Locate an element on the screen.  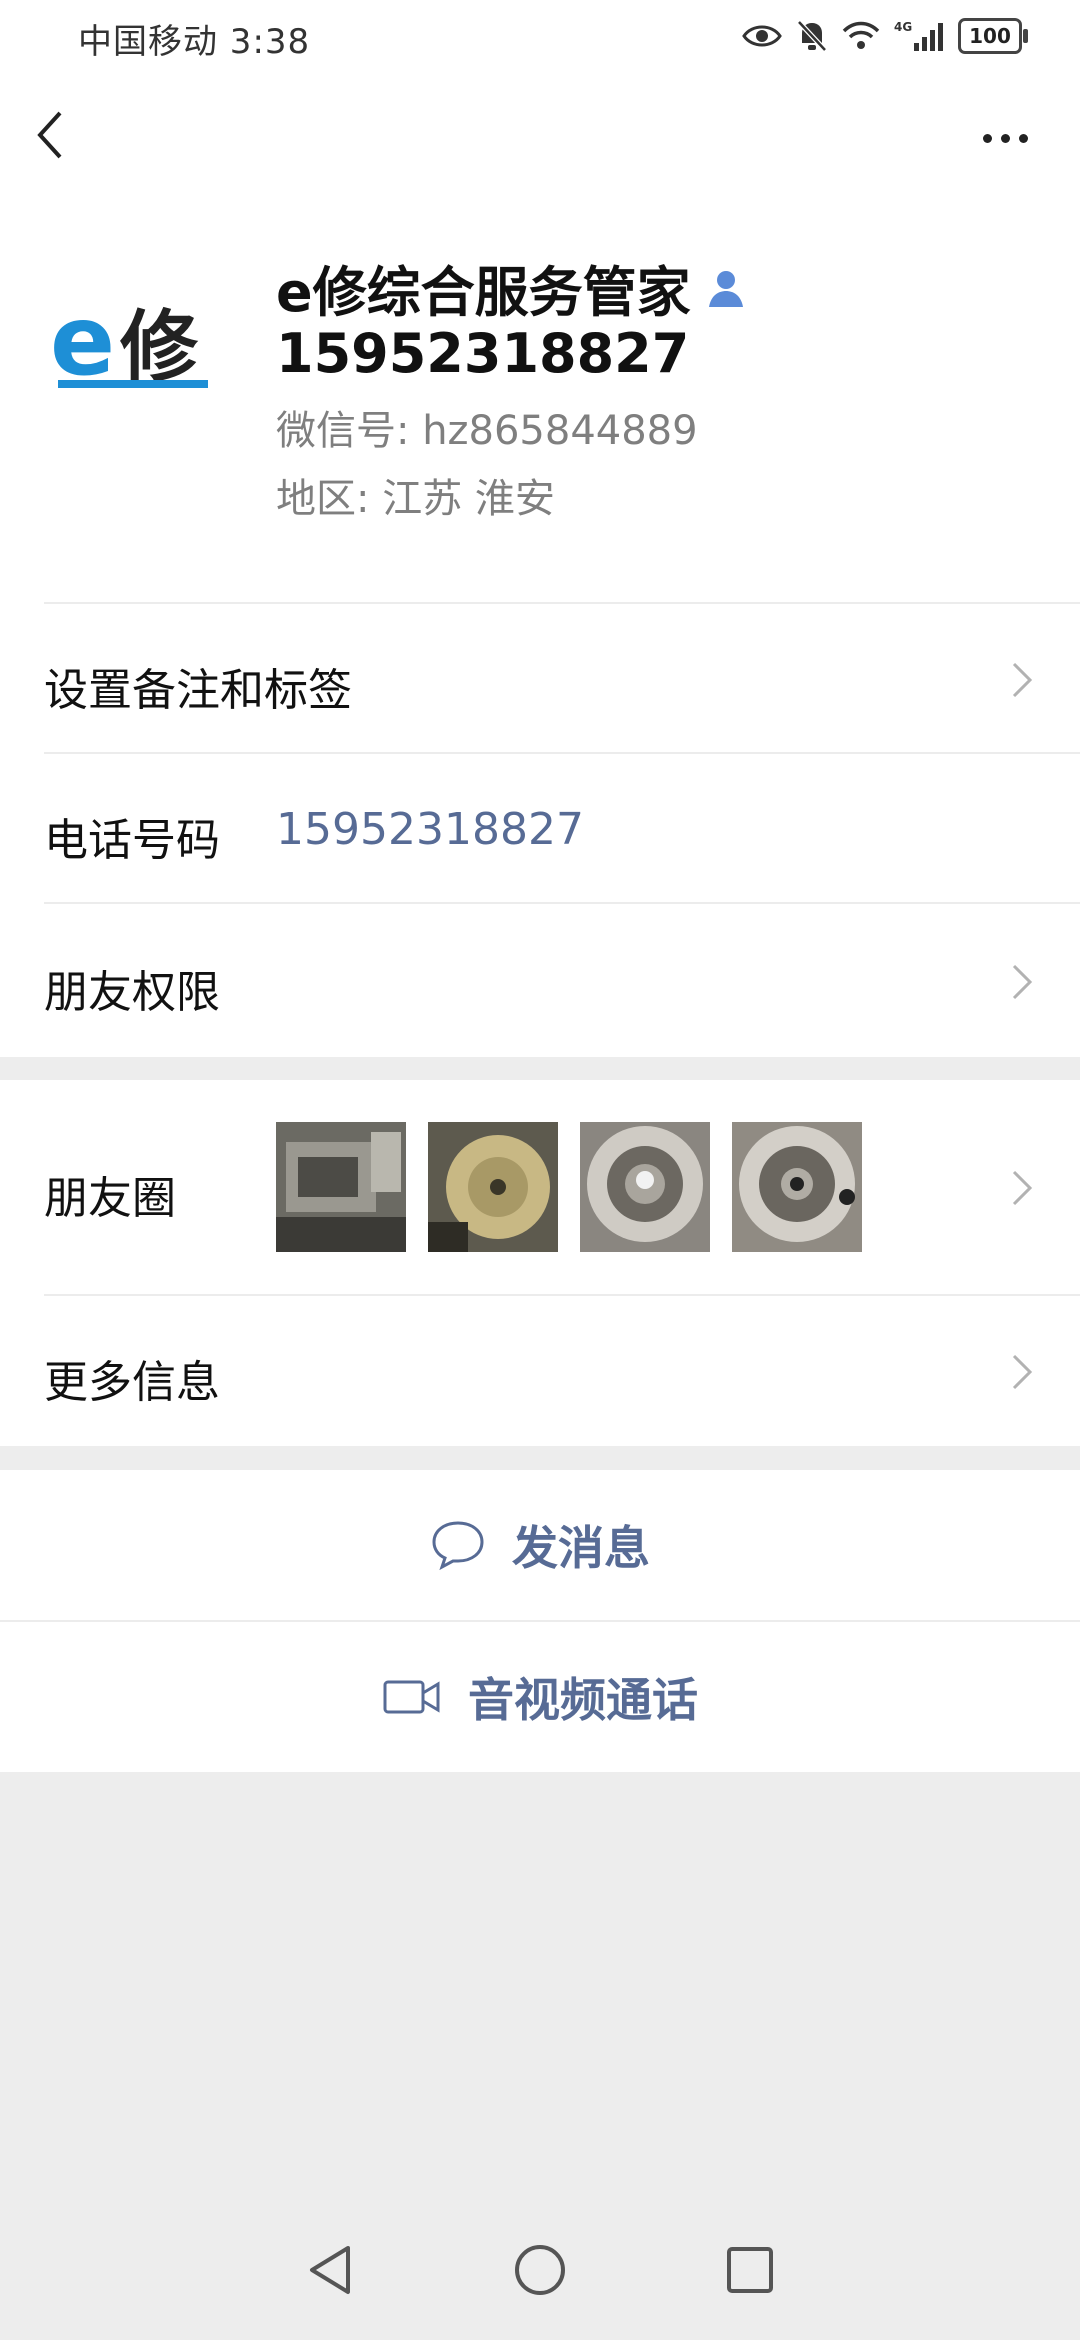
nav-recents-icon is located at coordinates (750, 2270).